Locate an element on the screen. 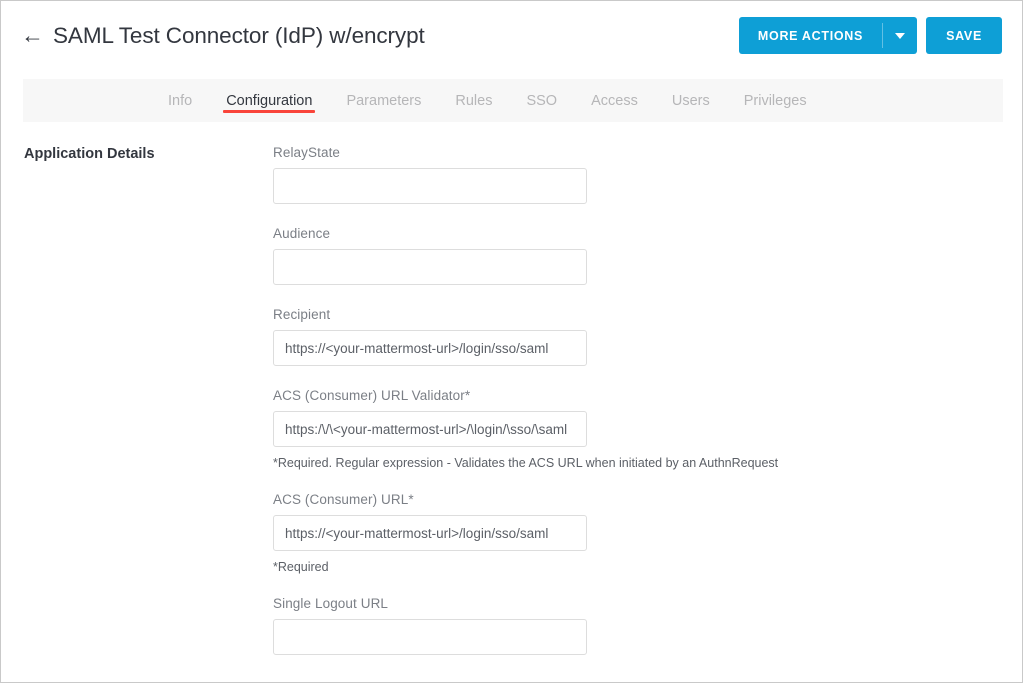  left-arrow-icon: ← is located at coordinates (32, 35).